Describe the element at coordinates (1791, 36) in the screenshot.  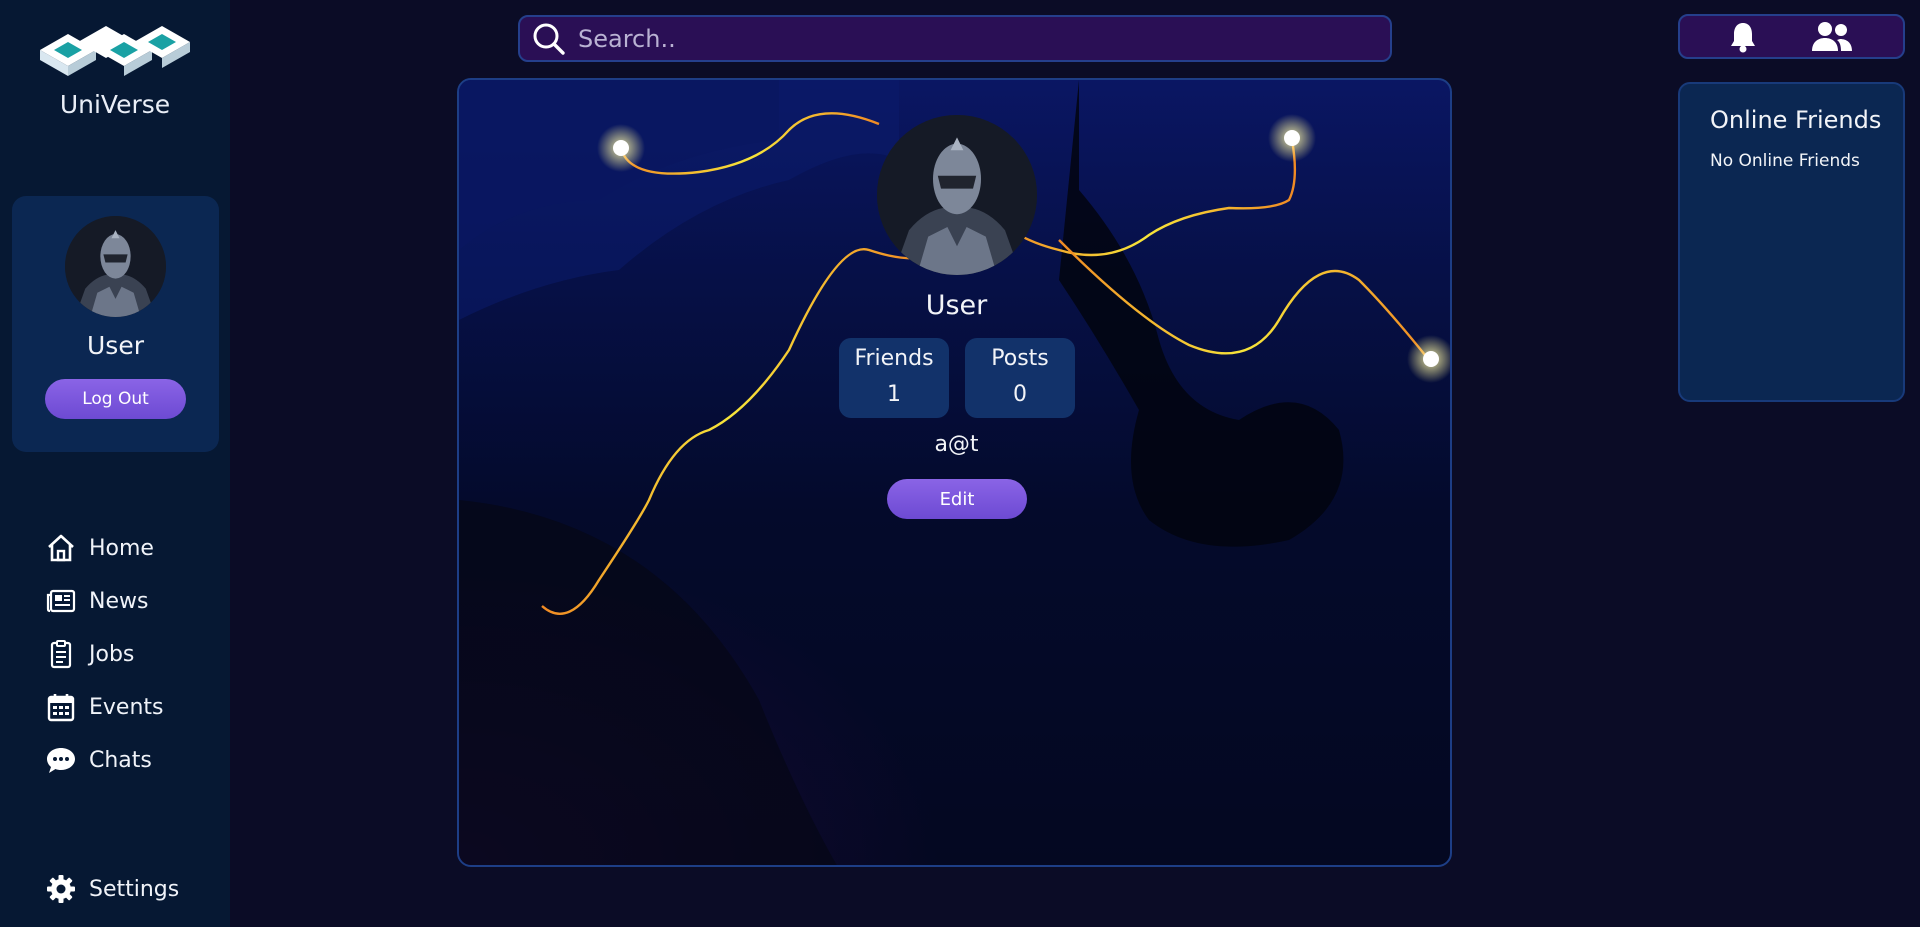
I see `top-icon-bar` at that location.